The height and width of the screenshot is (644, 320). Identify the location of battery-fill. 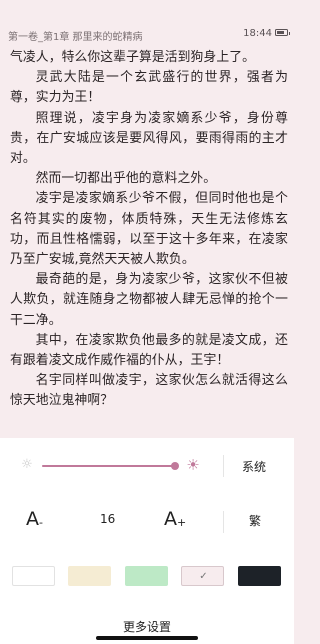
(280, 32).